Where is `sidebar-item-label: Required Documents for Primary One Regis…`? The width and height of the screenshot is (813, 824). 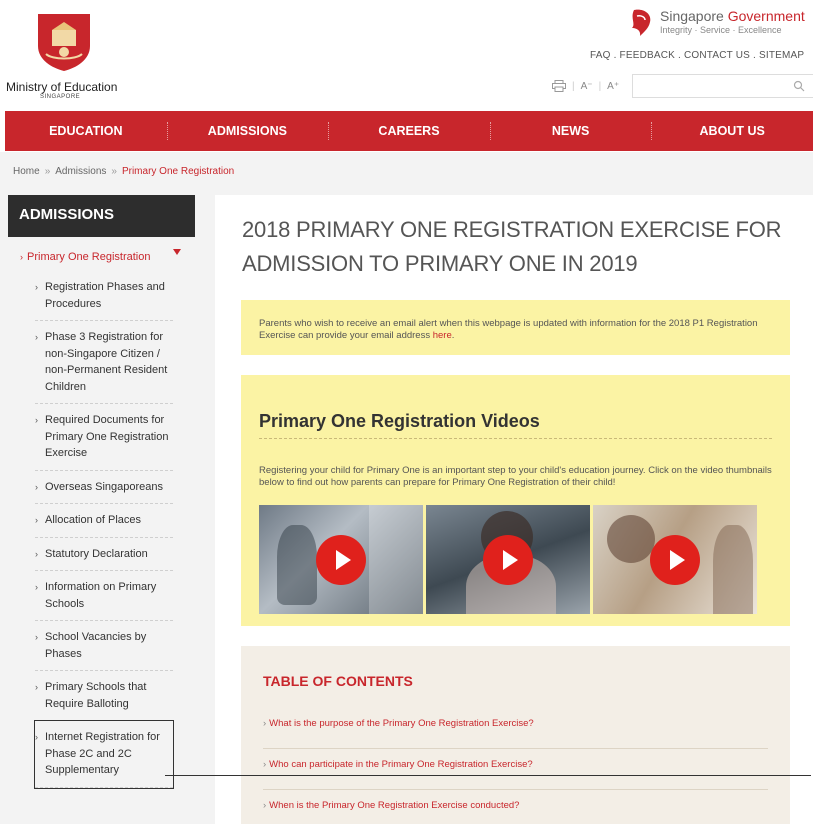 sidebar-item-label: Required Documents for Primary One Regis… is located at coordinates (107, 436).